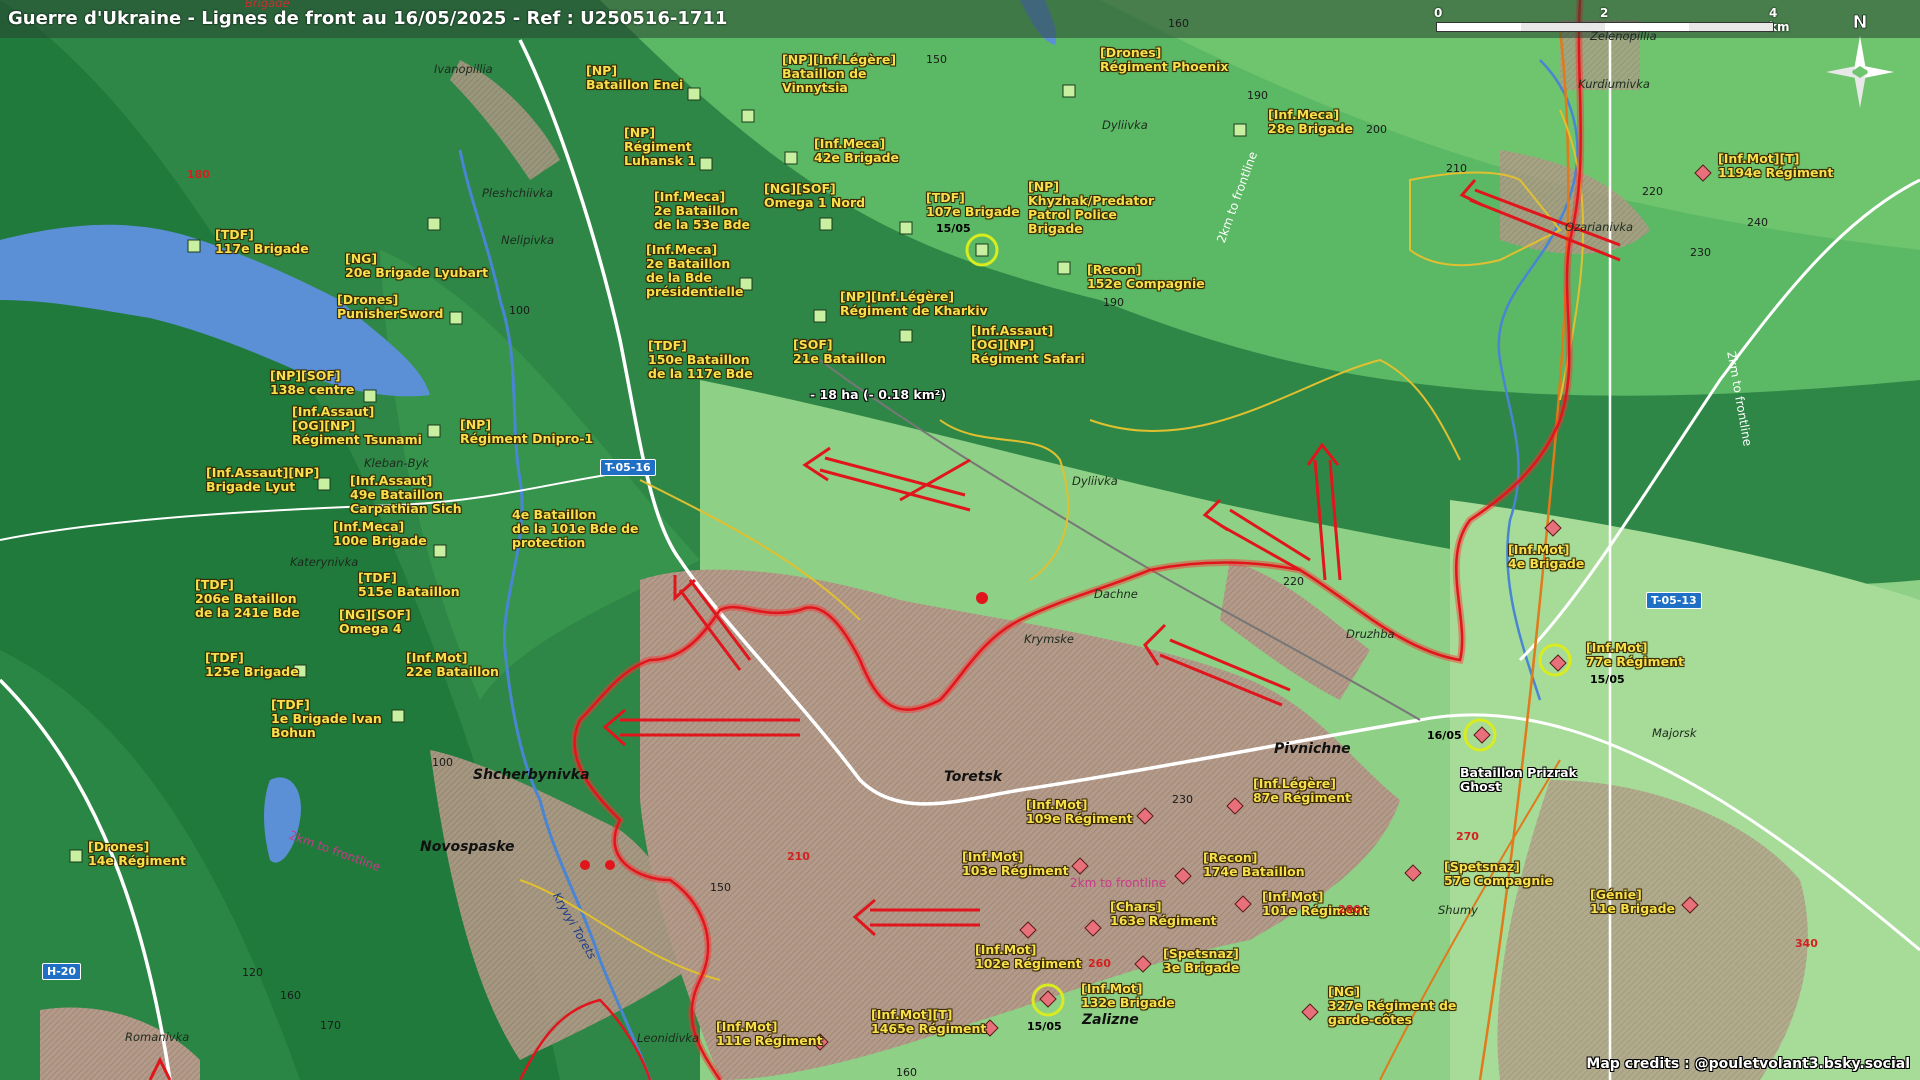  What do you see at coordinates (878, 394) in the screenshot?
I see `territory-loss-note: - 18 ha (- 0.18 km²)` at bounding box center [878, 394].